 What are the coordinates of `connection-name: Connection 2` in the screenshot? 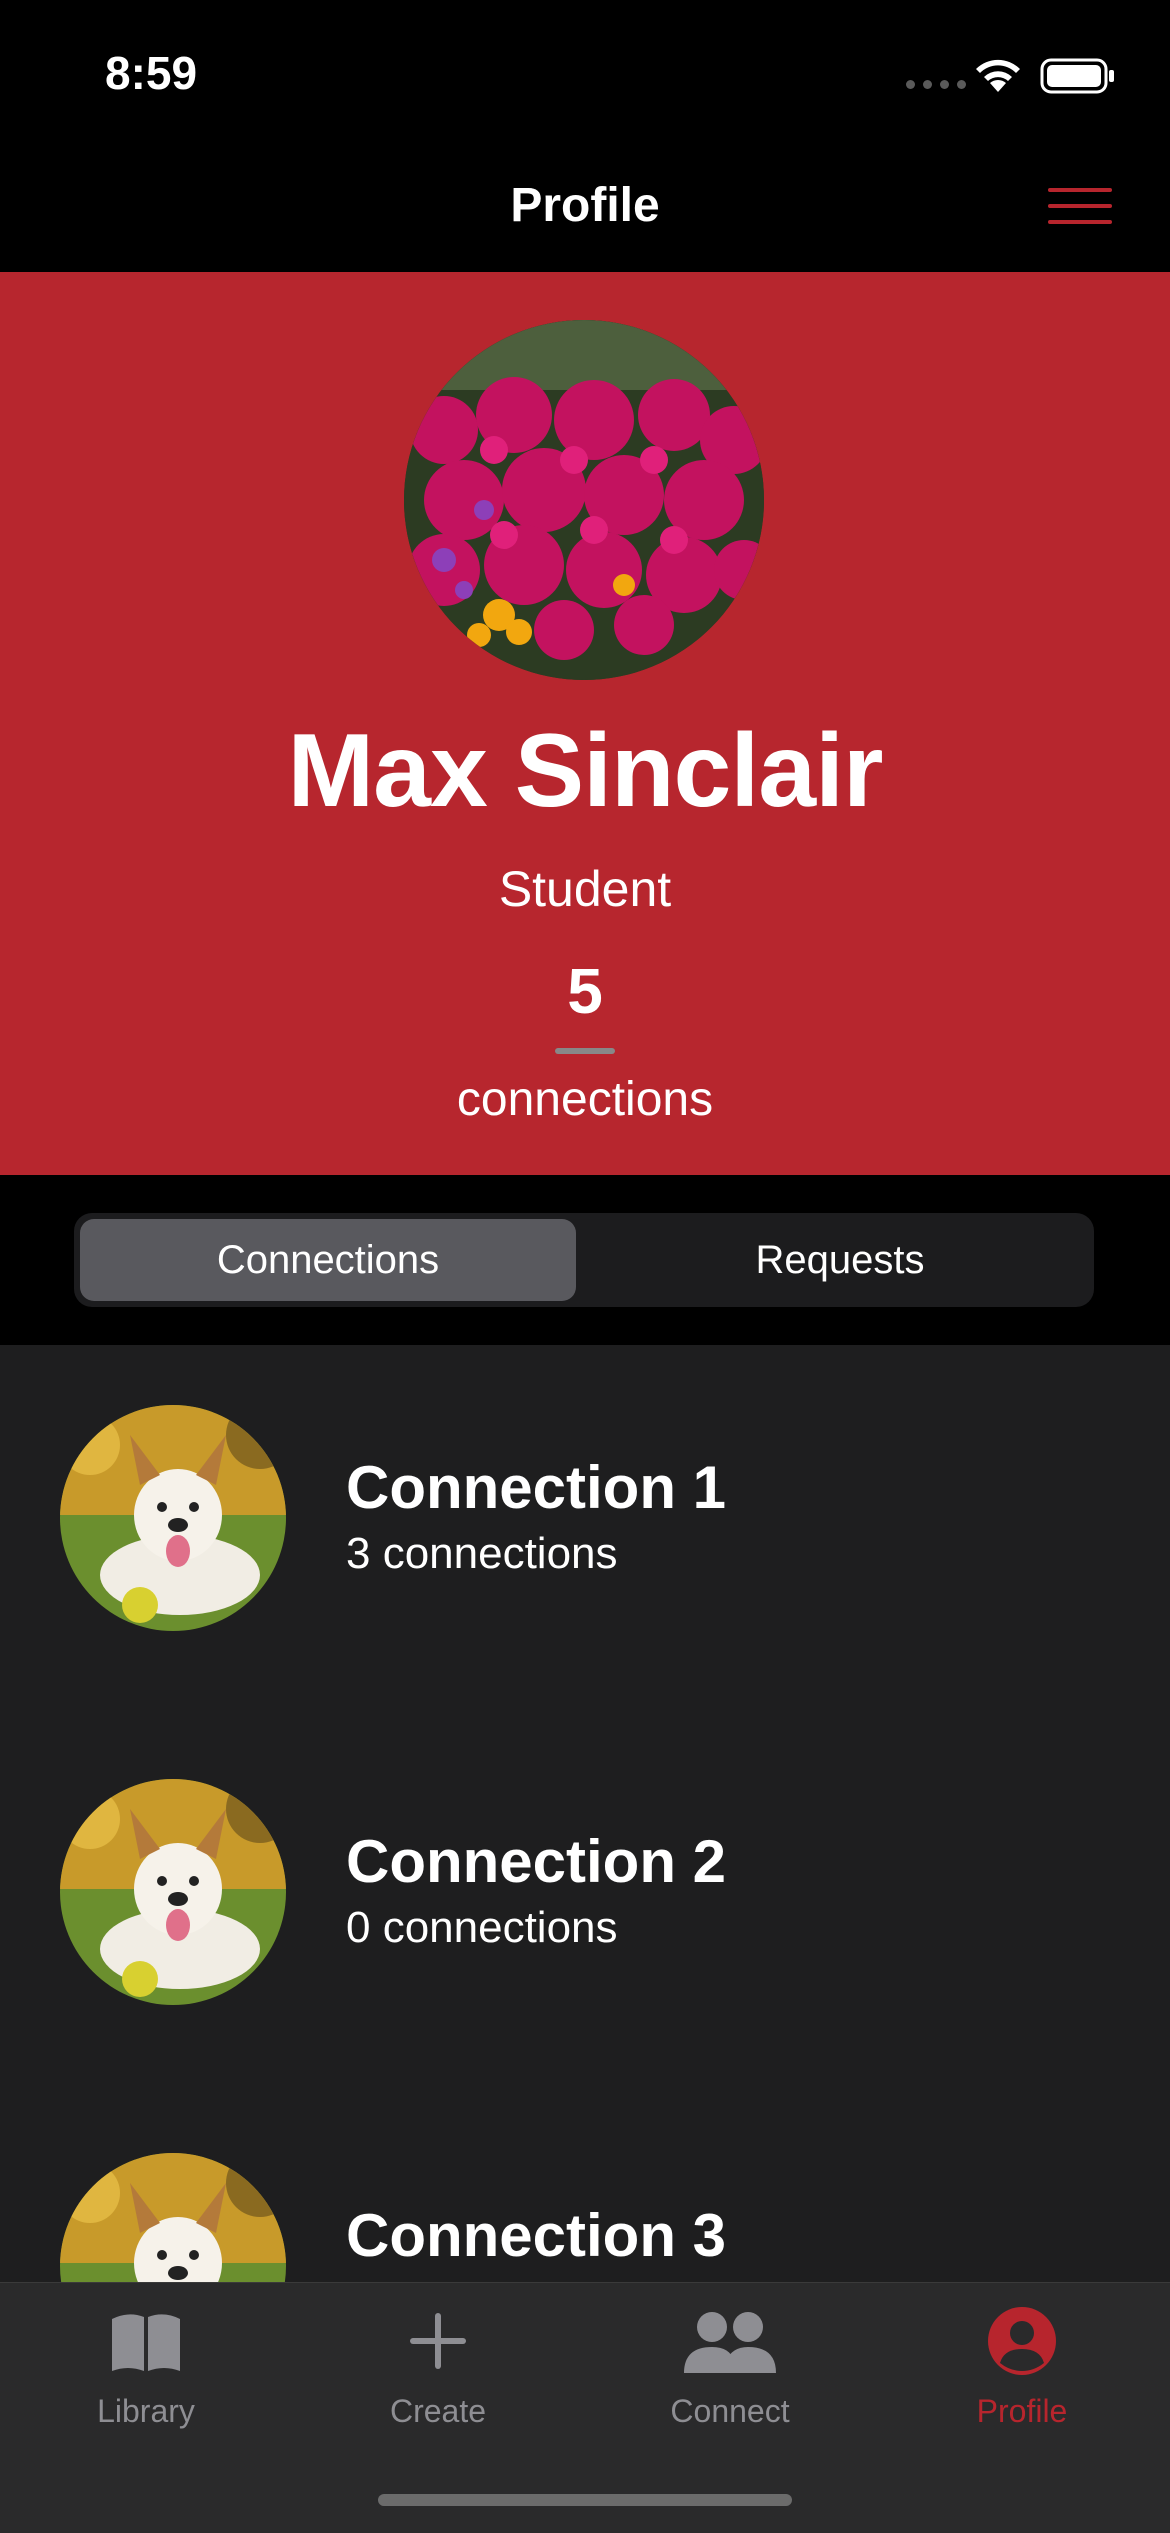 It's located at (536, 1861).